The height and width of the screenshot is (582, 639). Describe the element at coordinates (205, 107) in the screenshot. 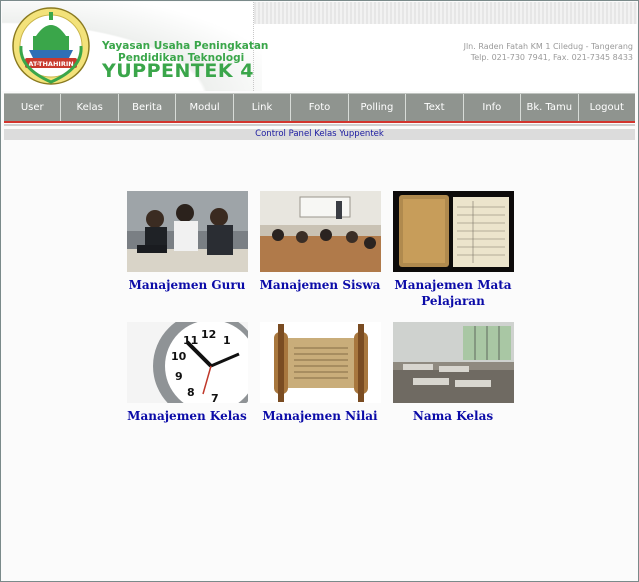

I see `nav-item-modul: Modul` at that location.